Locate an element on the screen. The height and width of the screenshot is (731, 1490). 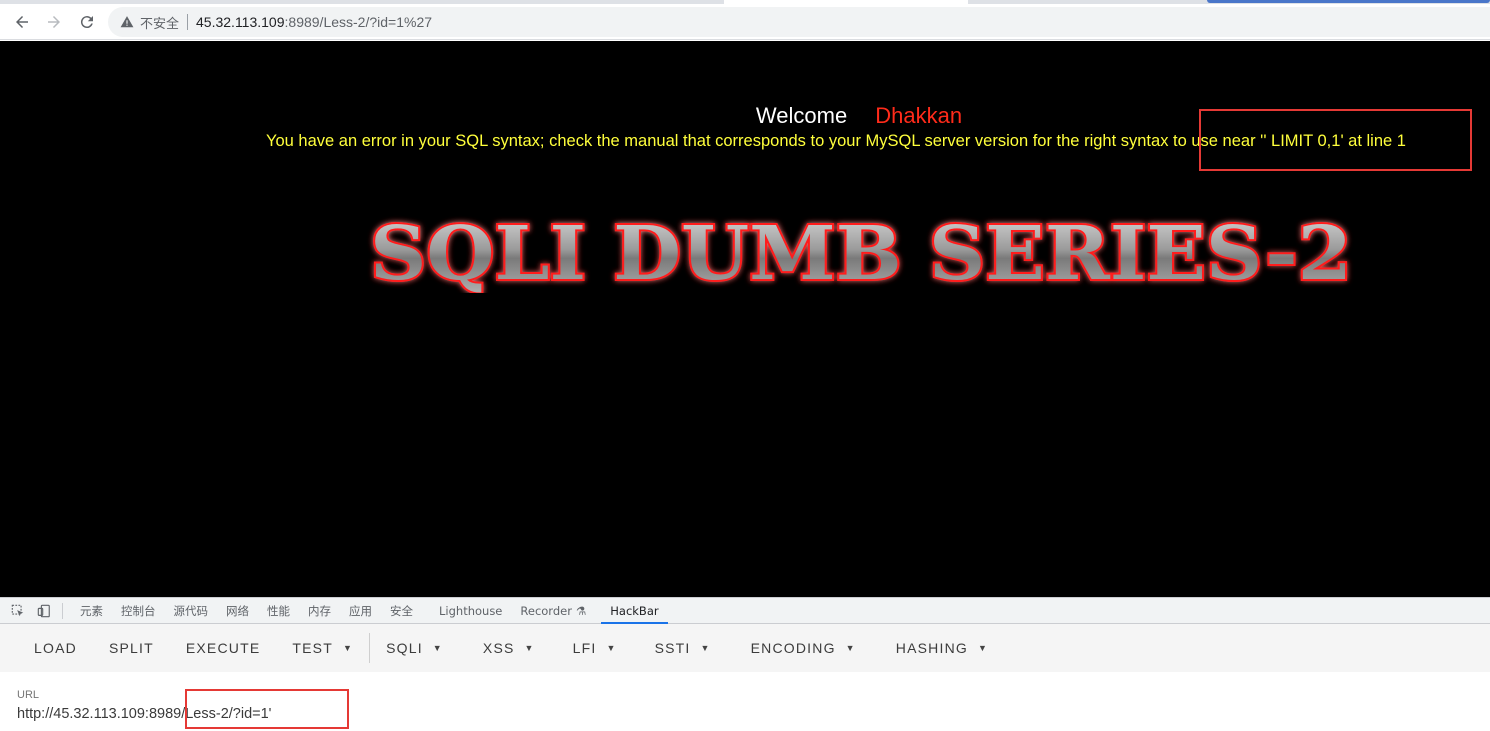
sqli-dropdown: SQLI ▼ is located at coordinates (414, 648).